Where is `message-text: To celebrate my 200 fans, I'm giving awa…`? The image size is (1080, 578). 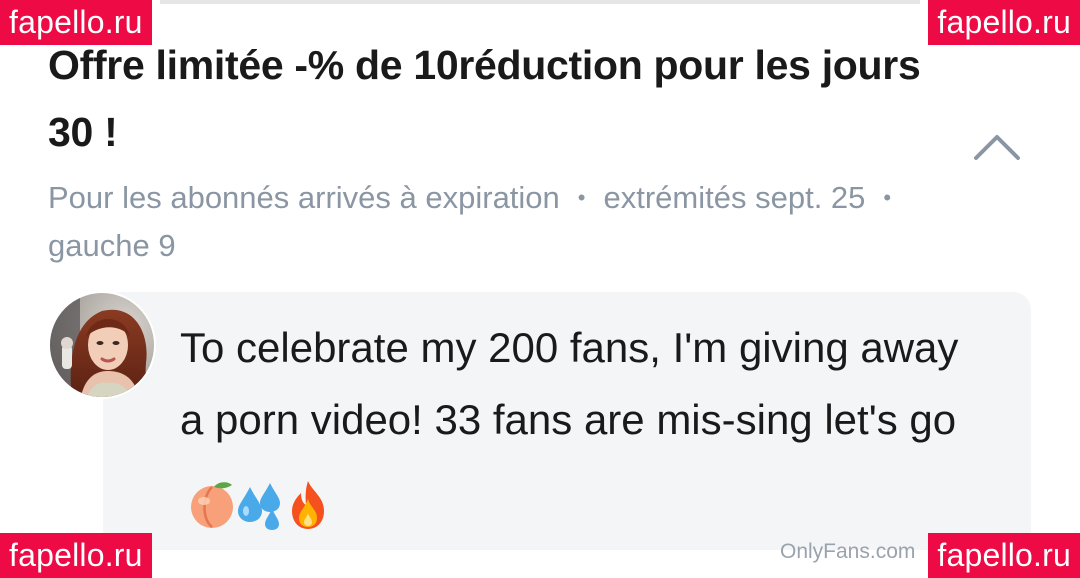 message-text: To celebrate my 200 fans, I'm giving awa… is located at coordinates (569, 383).